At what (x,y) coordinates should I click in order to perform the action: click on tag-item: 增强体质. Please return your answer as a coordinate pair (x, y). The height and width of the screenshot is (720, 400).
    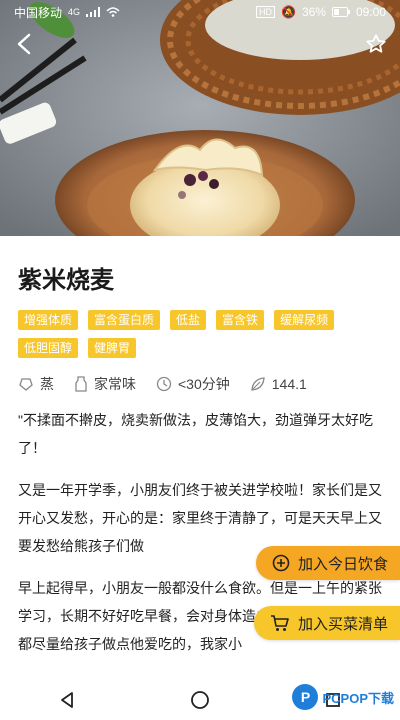
    Looking at the image, I should click on (48, 320).